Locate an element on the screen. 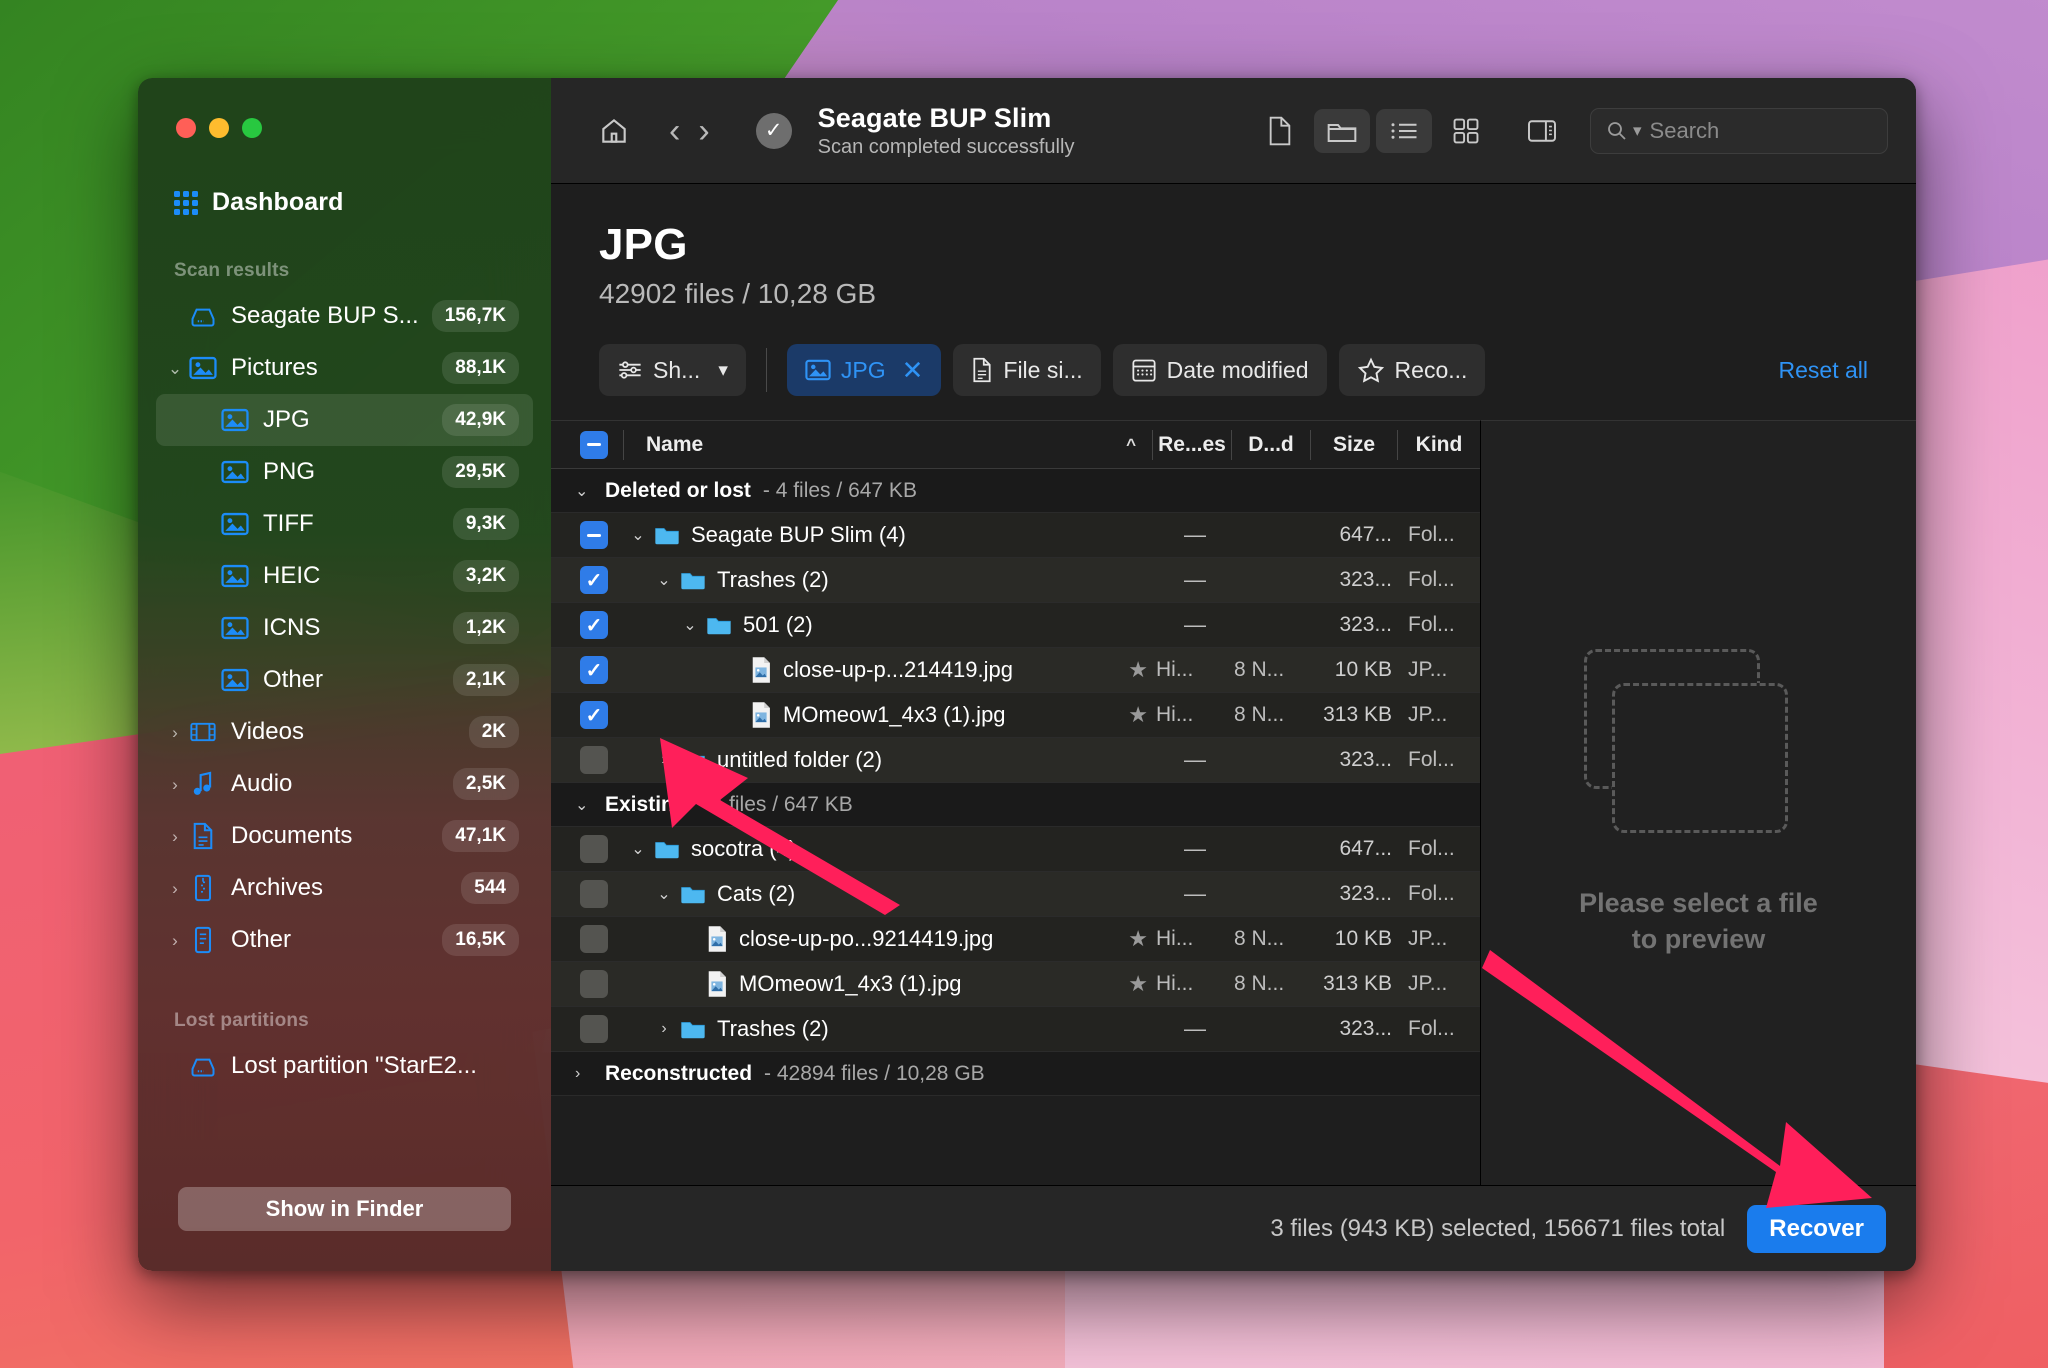 The width and height of the screenshot is (2048, 1368). sidebar-item-jpg: ›JPG42,9K is located at coordinates (344, 420).